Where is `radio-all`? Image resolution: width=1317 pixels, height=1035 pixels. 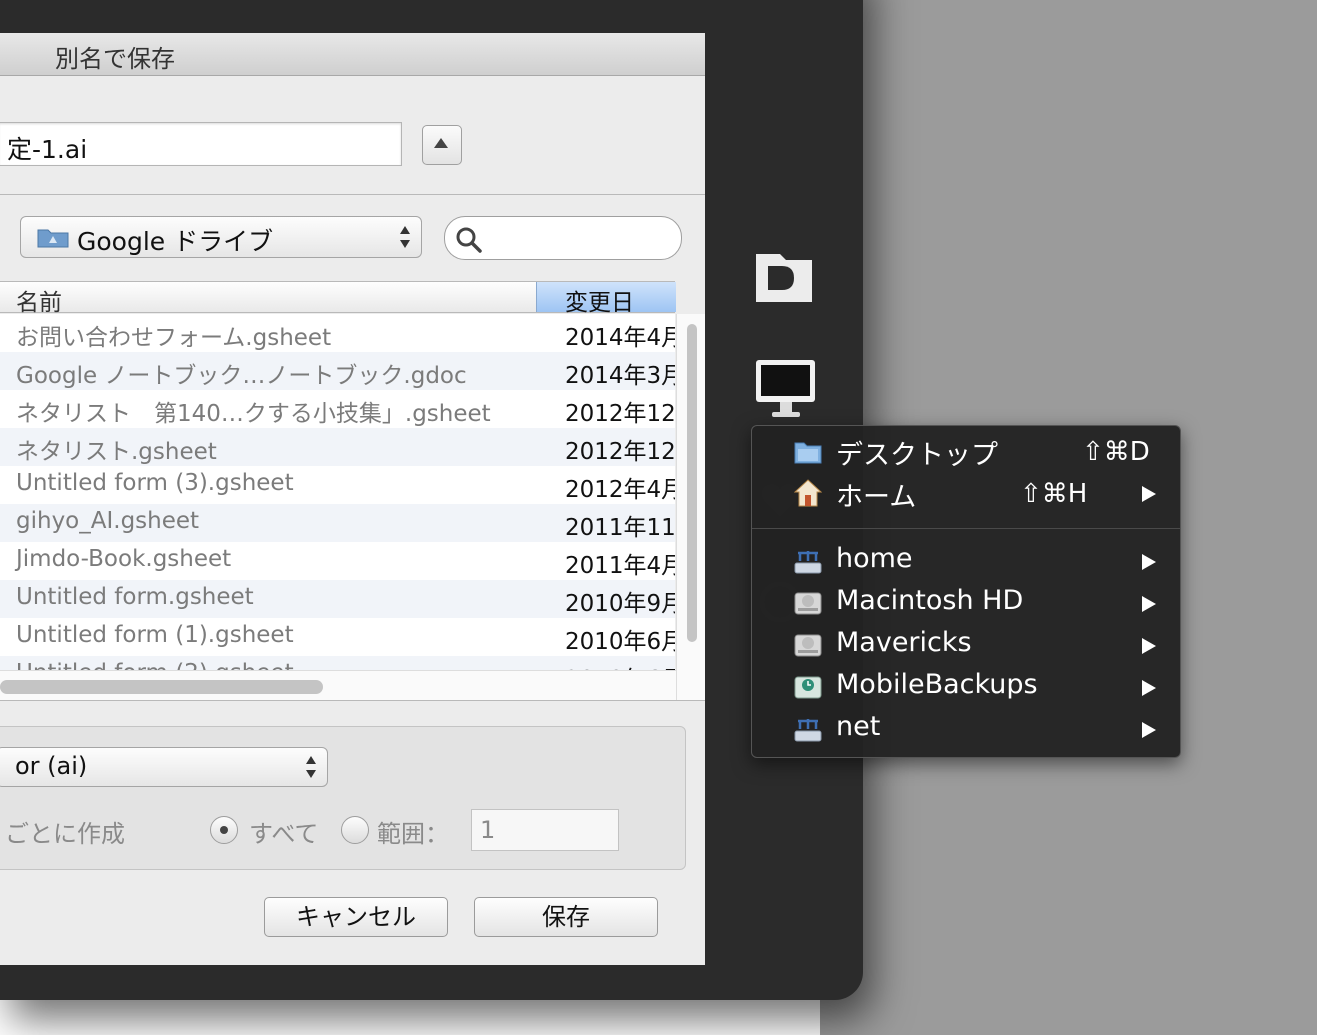
radio-all is located at coordinates (224, 830).